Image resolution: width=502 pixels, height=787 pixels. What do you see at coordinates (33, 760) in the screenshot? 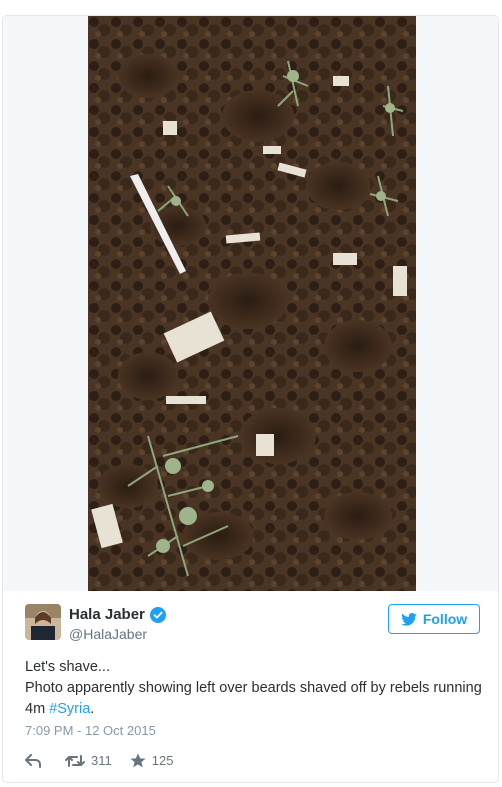
I see `reply-icon` at bounding box center [33, 760].